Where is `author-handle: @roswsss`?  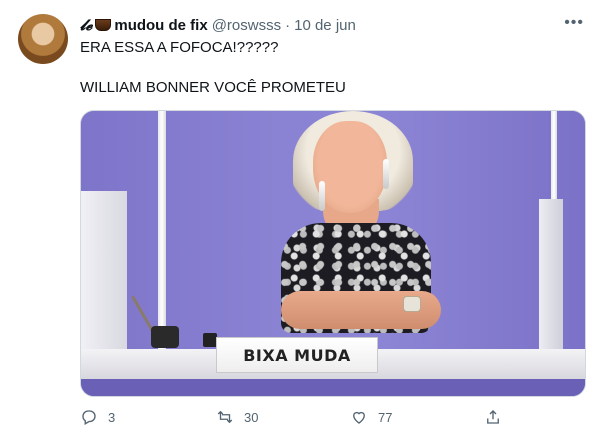 author-handle: @roswsss is located at coordinates (246, 25).